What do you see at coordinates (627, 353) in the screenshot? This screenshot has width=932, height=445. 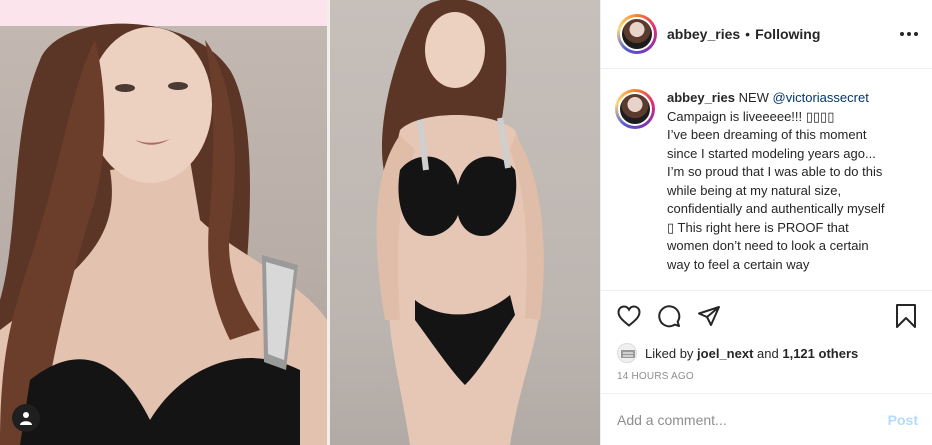 I see `liker-avatar-icon` at bounding box center [627, 353].